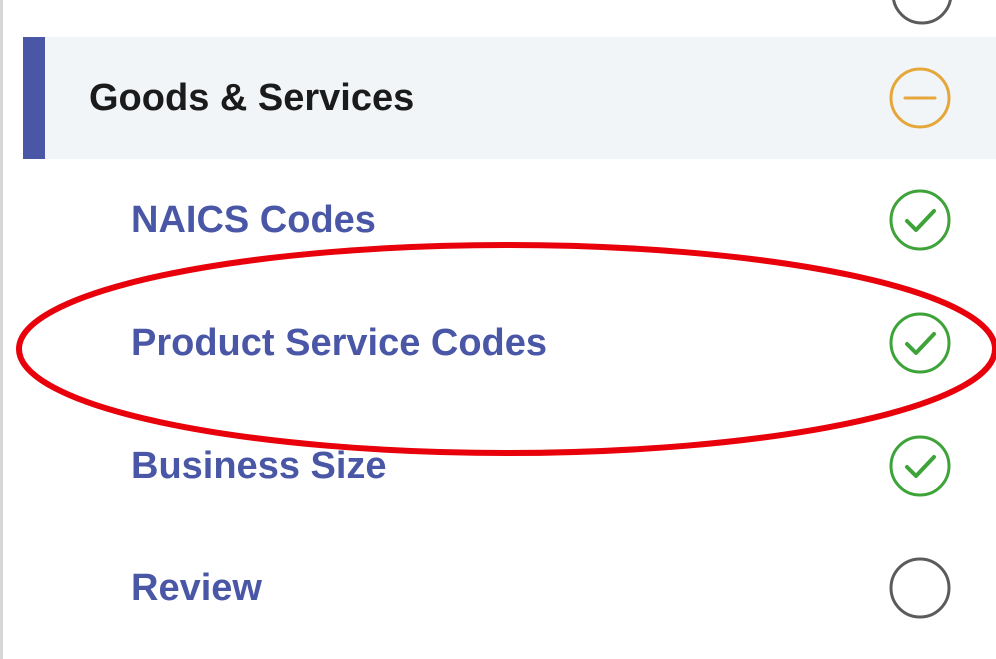 The image size is (996, 659). I want to click on nav-section-label: Goods & Services, so click(252, 98).